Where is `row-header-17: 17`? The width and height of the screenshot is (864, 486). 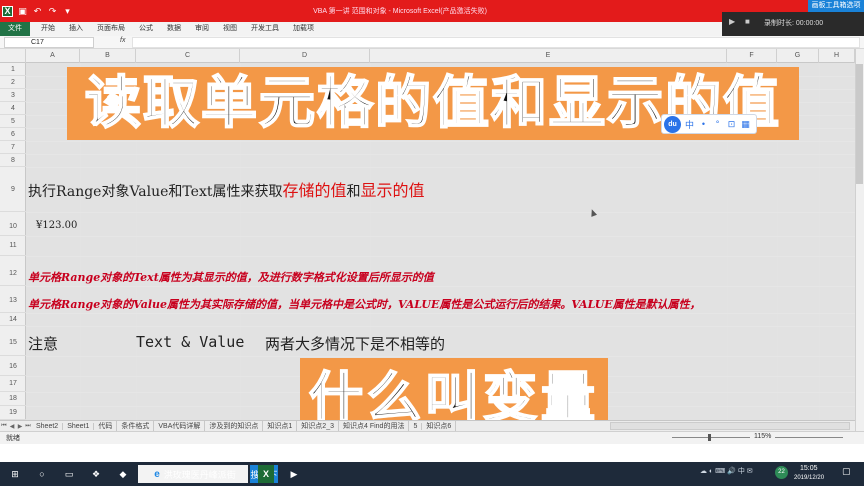
row-header-17: 17 is located at coordinates (13, 384).